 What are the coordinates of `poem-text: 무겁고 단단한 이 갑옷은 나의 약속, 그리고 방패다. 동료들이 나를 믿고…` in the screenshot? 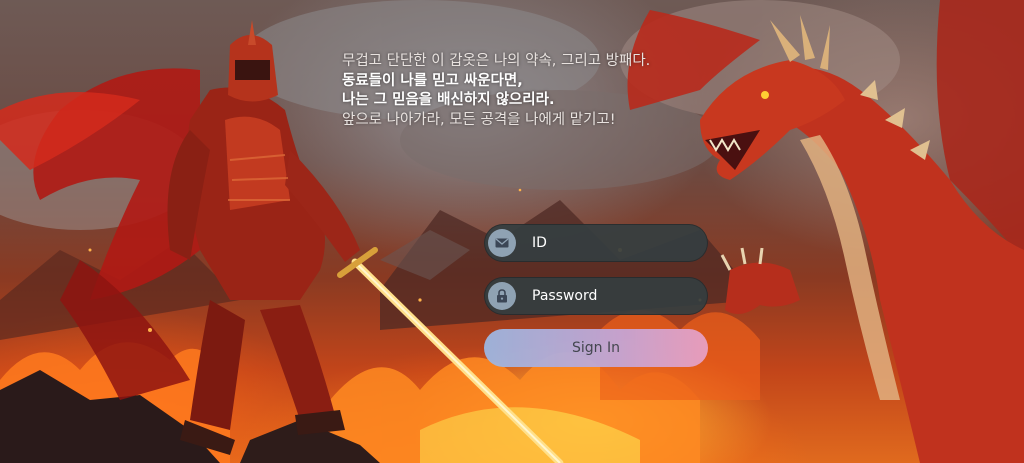 It's located at (532, 91).